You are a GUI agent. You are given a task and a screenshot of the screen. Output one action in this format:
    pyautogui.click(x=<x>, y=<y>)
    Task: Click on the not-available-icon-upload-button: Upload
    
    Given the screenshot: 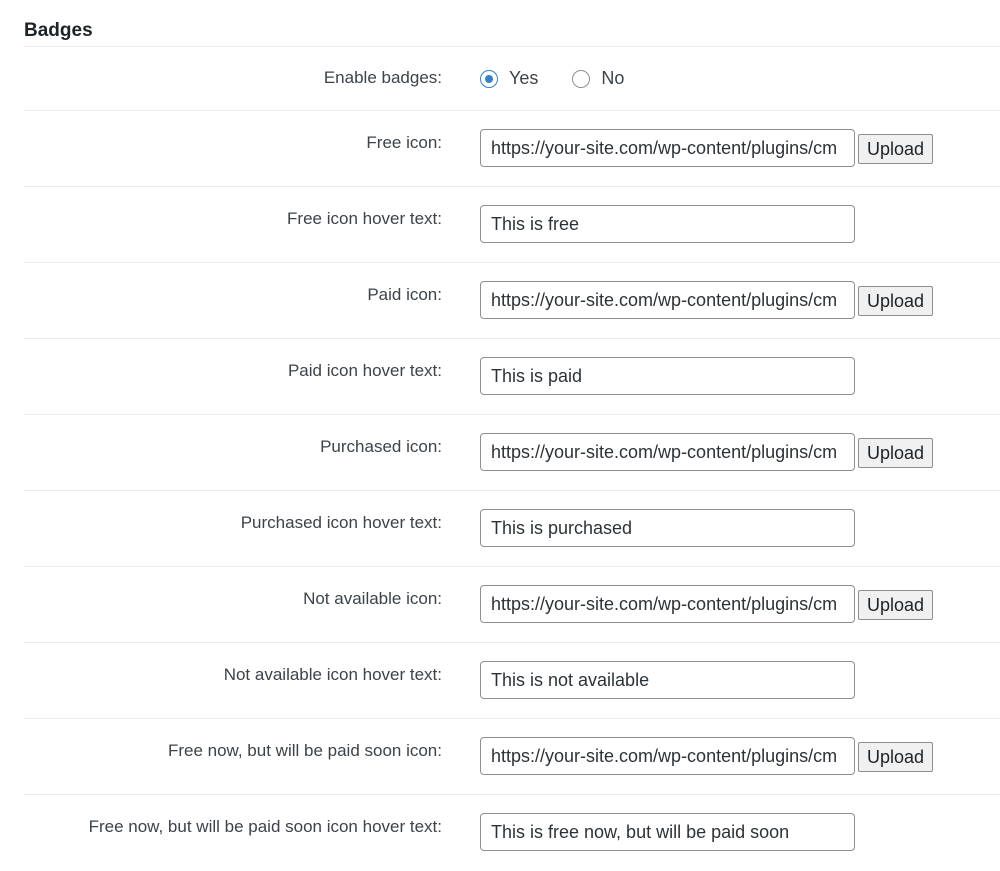 What is the action you would take?
    pyautogui.click(x=895, y=605)
    